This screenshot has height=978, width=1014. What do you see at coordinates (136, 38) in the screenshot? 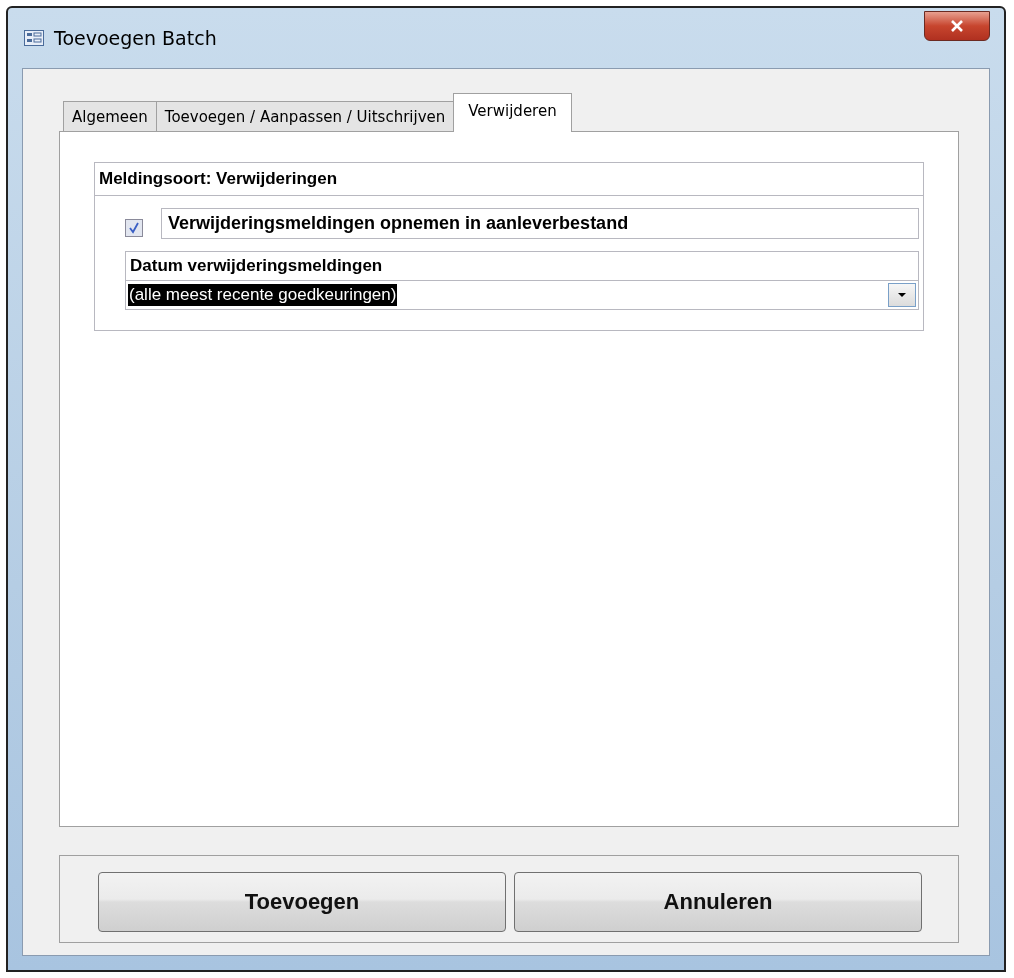
I see `window-title: Toevoegen Batch` at bounding box center [136, 38].